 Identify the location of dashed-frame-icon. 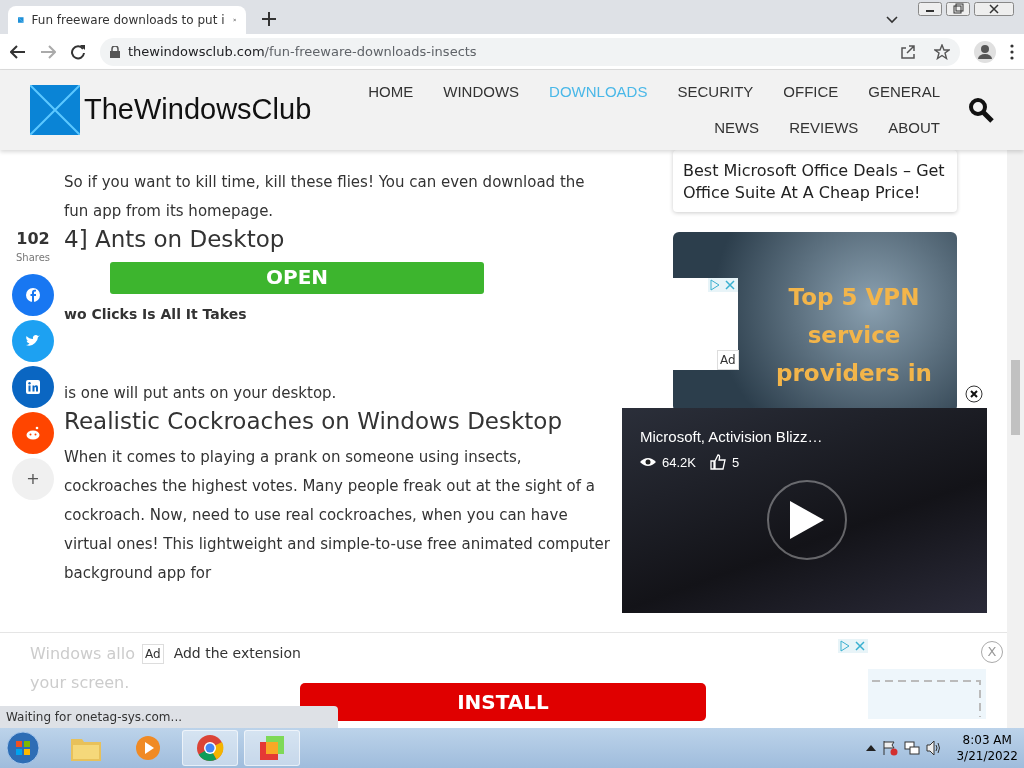
(927, 694).